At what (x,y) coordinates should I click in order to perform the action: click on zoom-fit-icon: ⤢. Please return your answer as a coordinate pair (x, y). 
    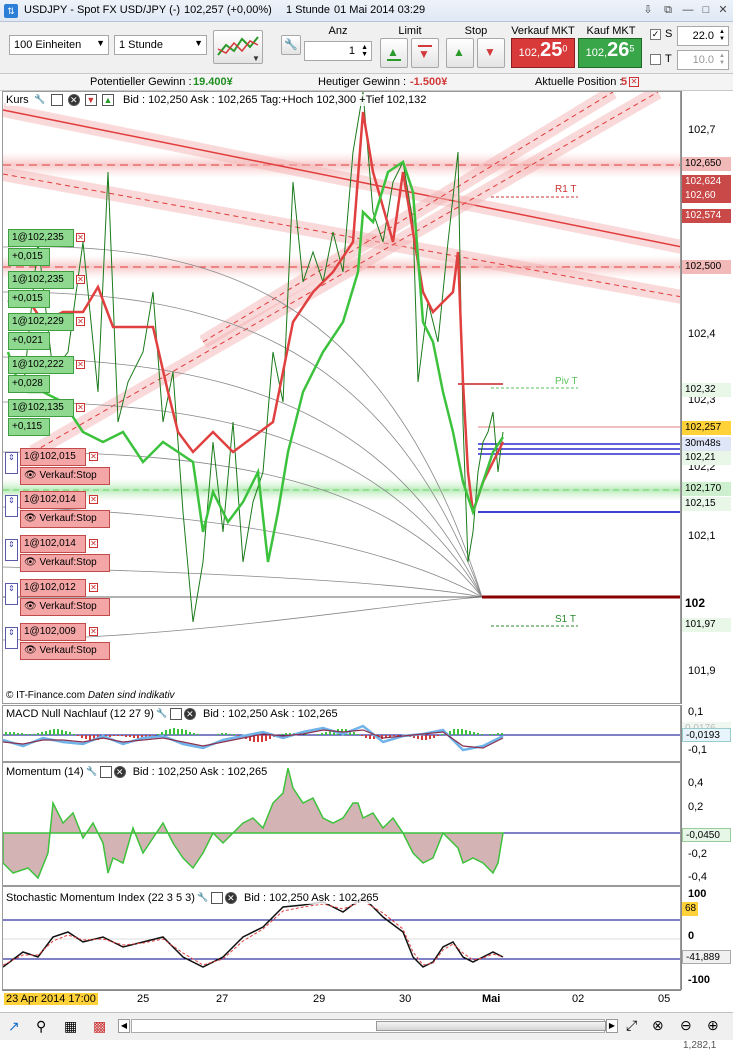
    Looking at the image, I should click on (631, 1025).